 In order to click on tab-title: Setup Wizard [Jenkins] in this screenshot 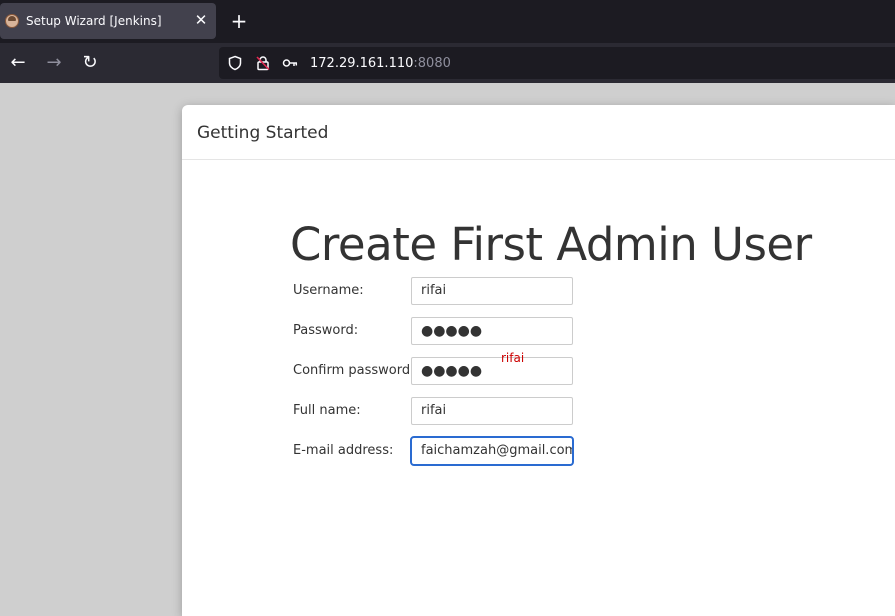, I will do `click(94, 21)`.